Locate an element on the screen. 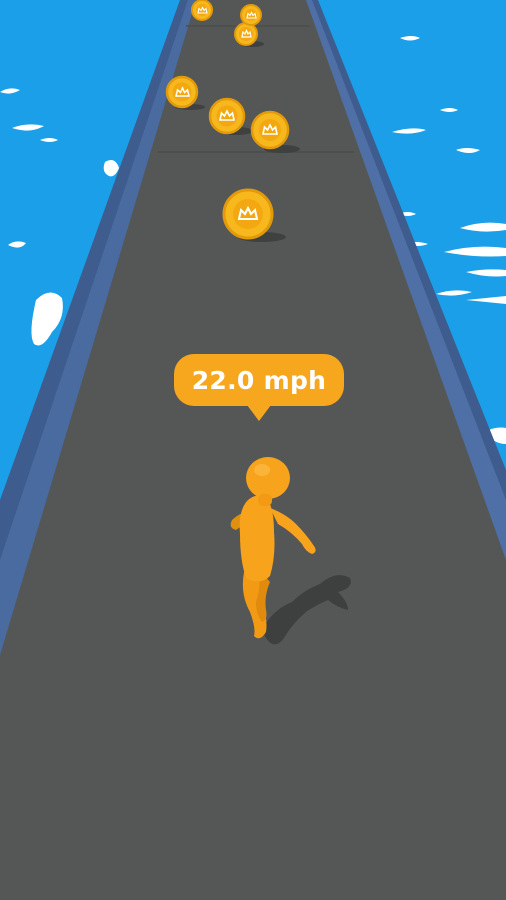 The height and width of the screenshot is (900, 506). speed-indicator: 22.0 mph is located at coordinates (259, 387).